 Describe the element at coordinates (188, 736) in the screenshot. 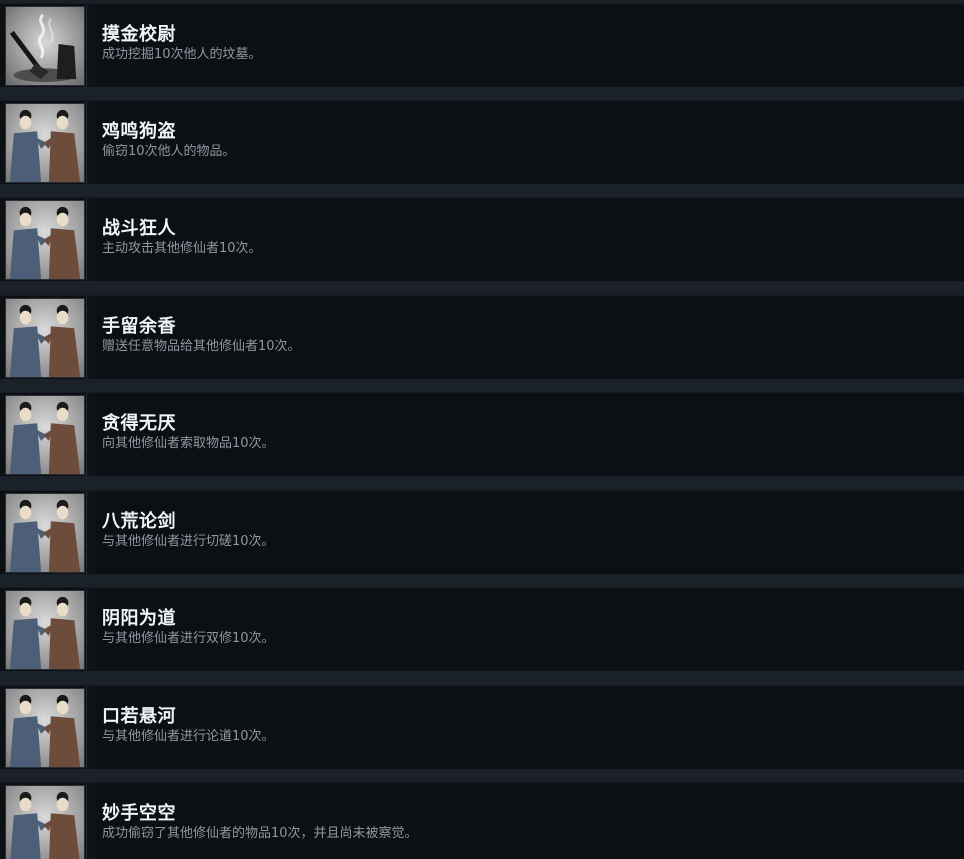

I see `achievement-description: 与其他修仙者进行论道10次。` at that location.